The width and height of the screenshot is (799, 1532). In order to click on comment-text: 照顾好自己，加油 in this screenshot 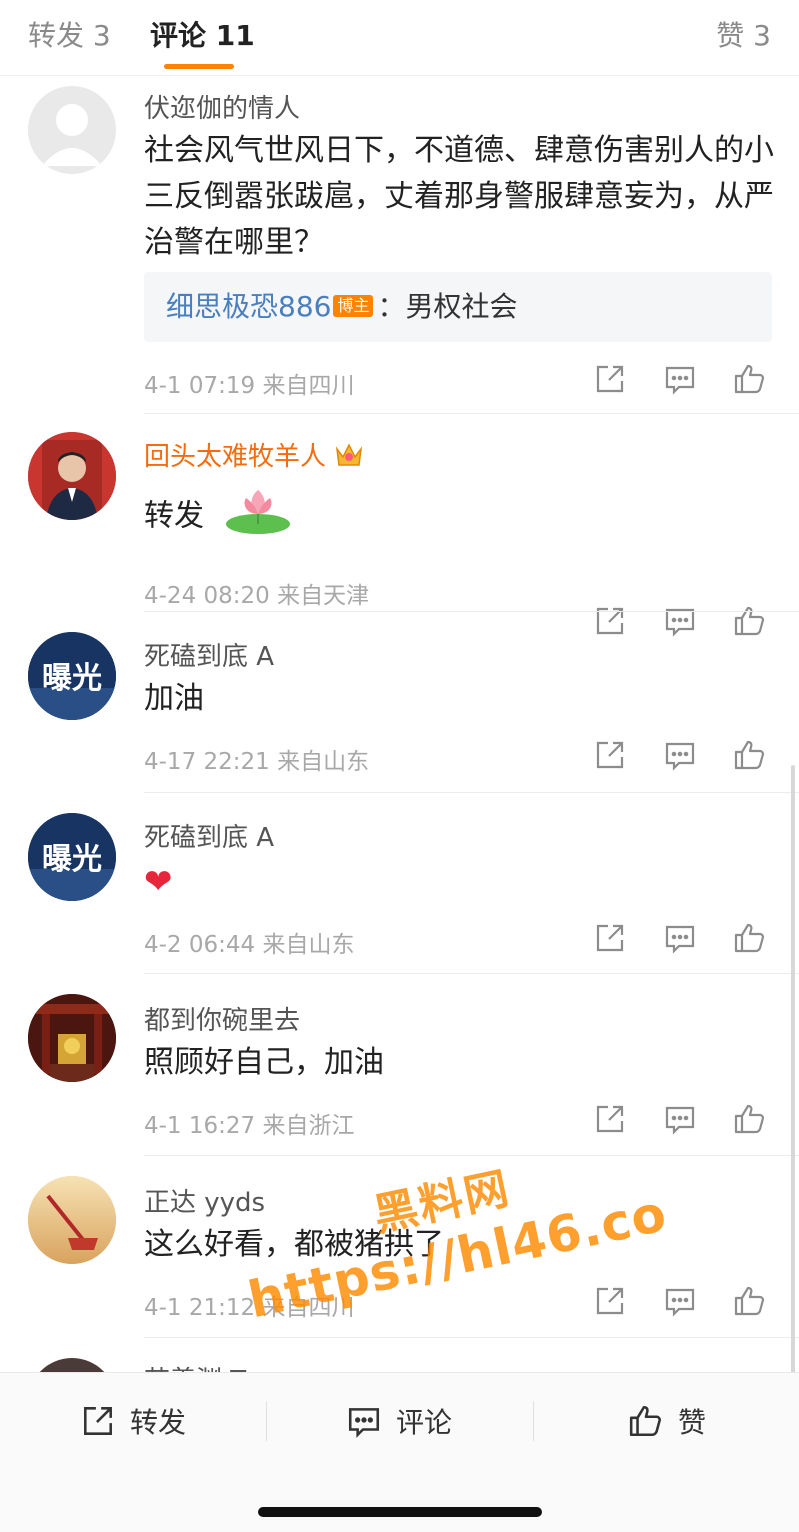, I will do `click(264, 1062)`.